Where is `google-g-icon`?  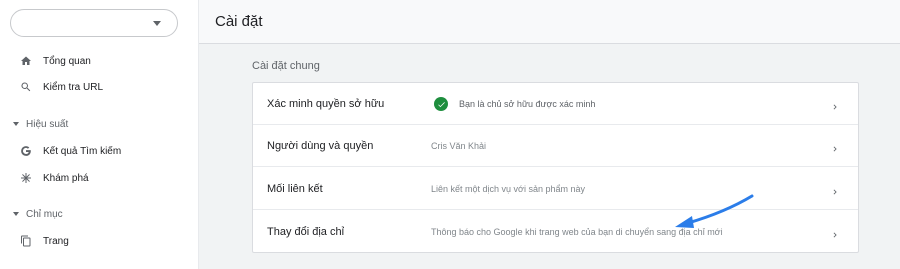
google-g-icon is located at coordinates (26, 151).